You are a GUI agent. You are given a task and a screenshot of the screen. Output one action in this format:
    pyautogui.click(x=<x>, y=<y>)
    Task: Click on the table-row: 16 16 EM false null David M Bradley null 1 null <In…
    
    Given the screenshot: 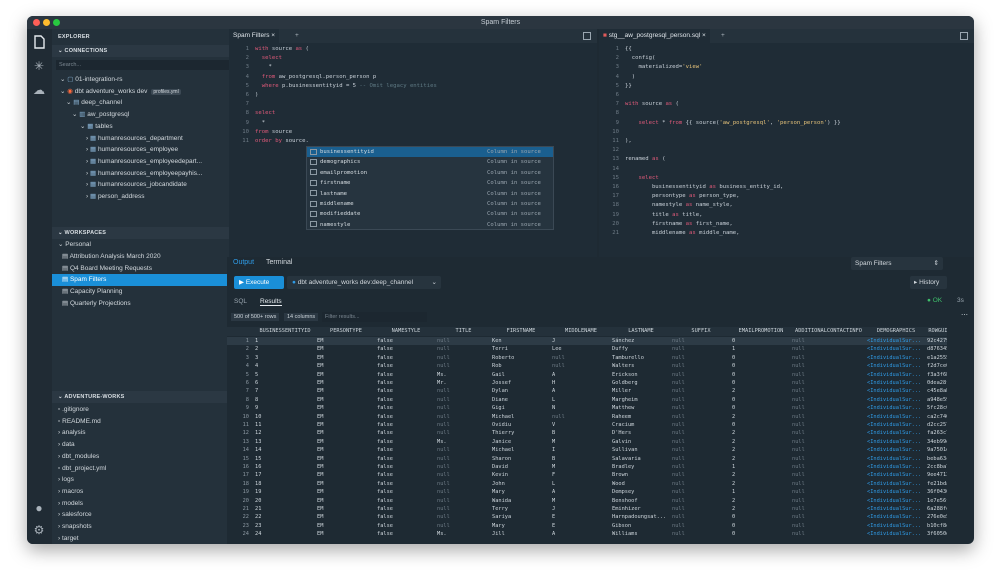 What is the action you would take?
    pyautogui.click(x=587, y=467)
    